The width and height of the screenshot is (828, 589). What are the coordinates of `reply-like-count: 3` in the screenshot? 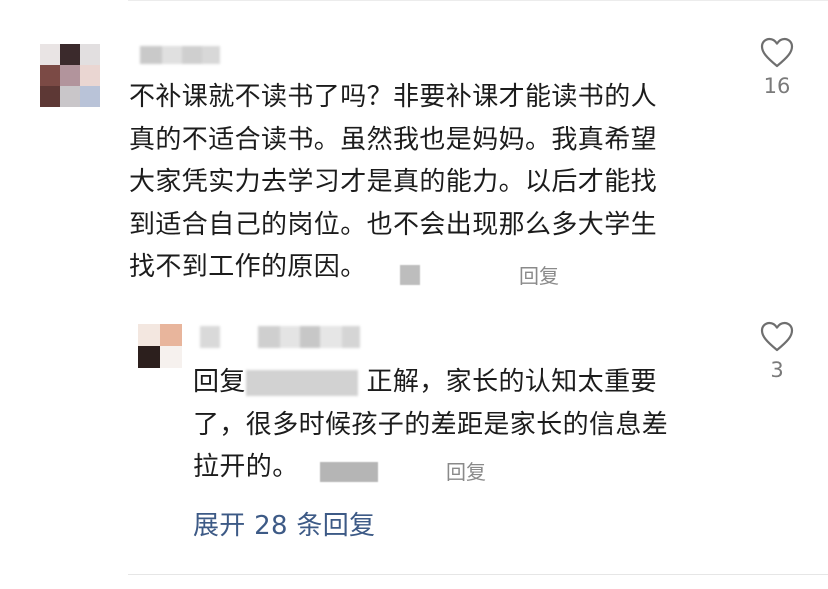 It's located at (777, 370).